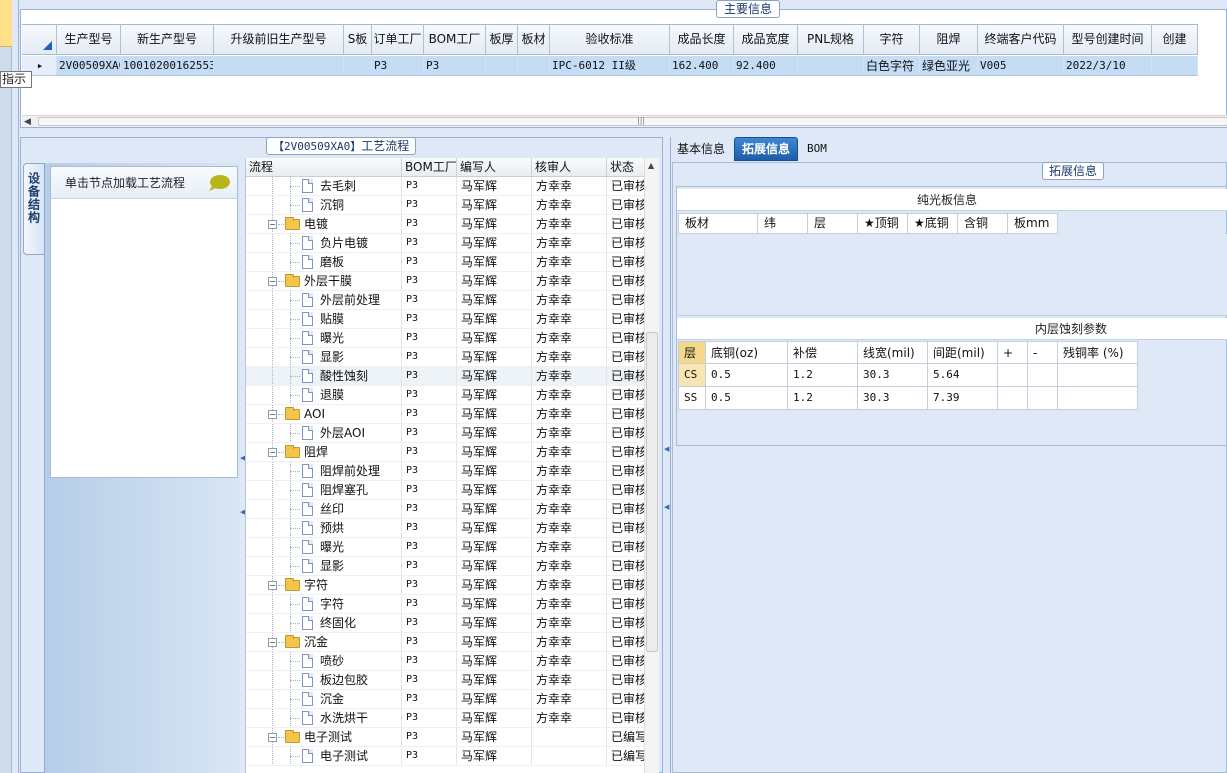  What do you see at coordinates (1021, 39) in the screenshot?
I see `column-header: 终端客户代码` at bounding box center [1021, 39].